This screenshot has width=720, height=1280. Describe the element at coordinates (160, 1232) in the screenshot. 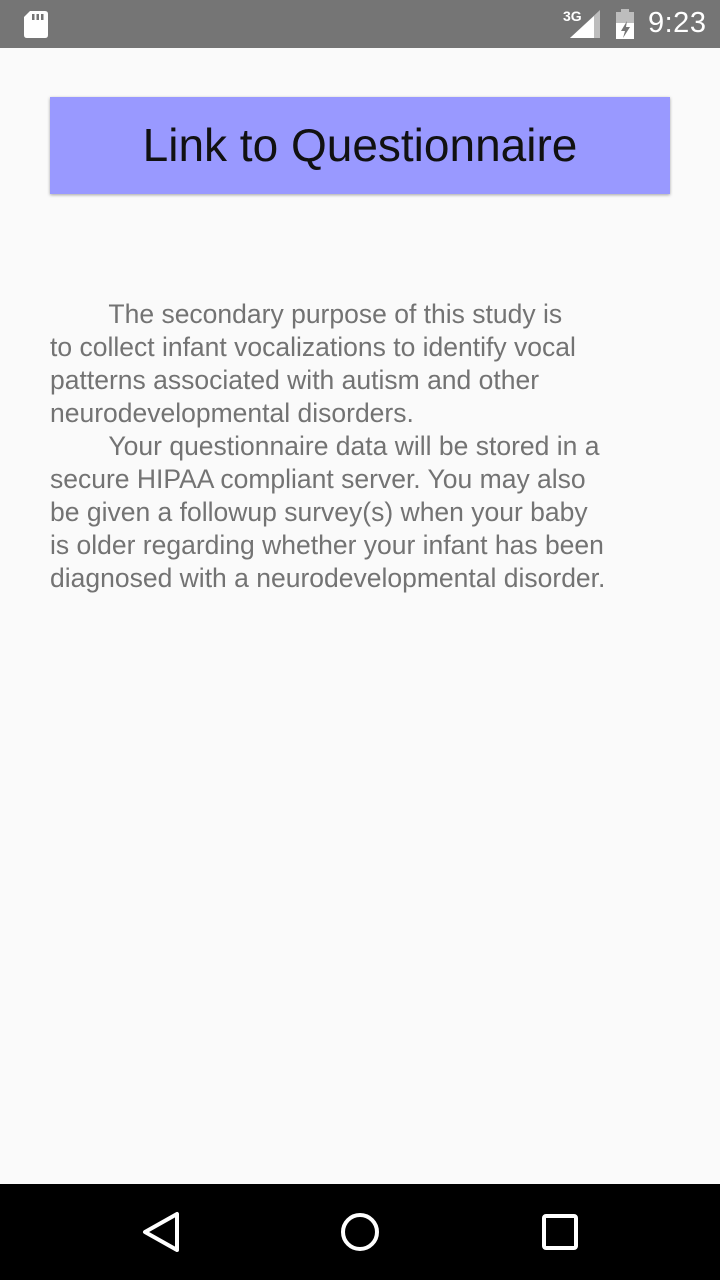

I see `back-icon` at that location.